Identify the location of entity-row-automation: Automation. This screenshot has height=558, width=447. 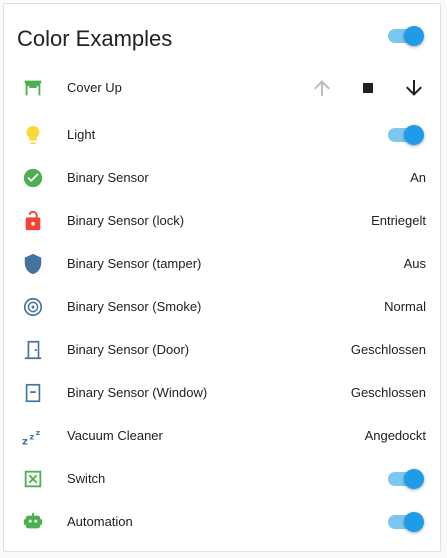
(222, 522).